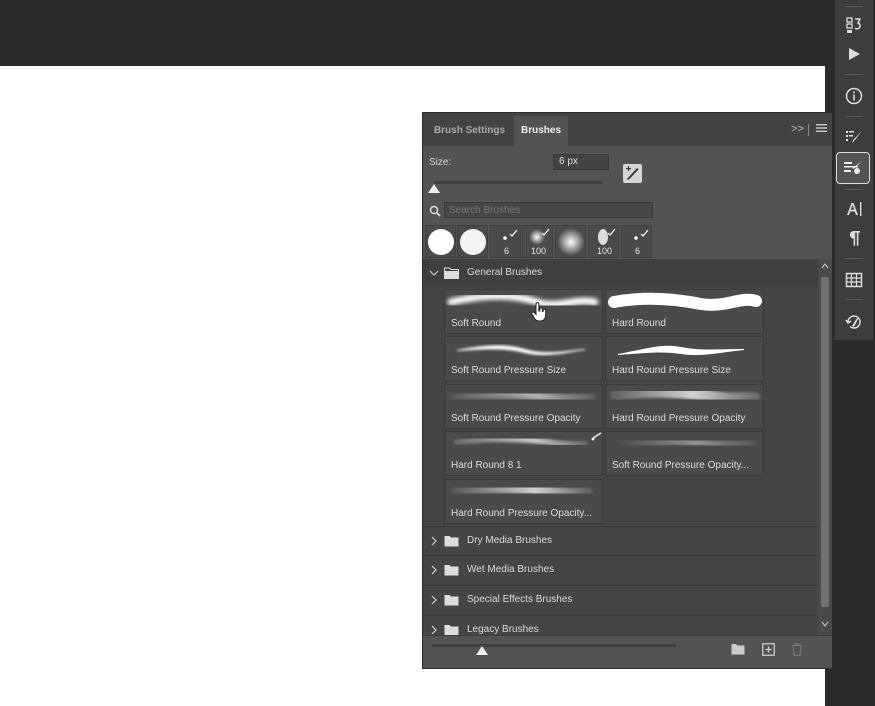  Describe the element at coordinates (671, 370) in the screenshot. I see `brush-name: Hard Round Pressure Size` at that location.